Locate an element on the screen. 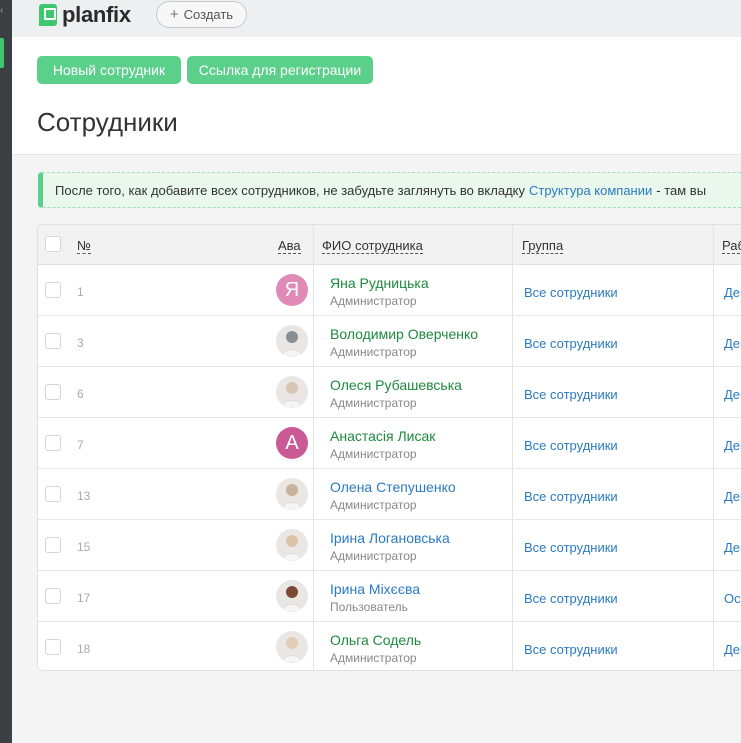  top-bar: planfix + Создать is located at coordinates (376, 18).